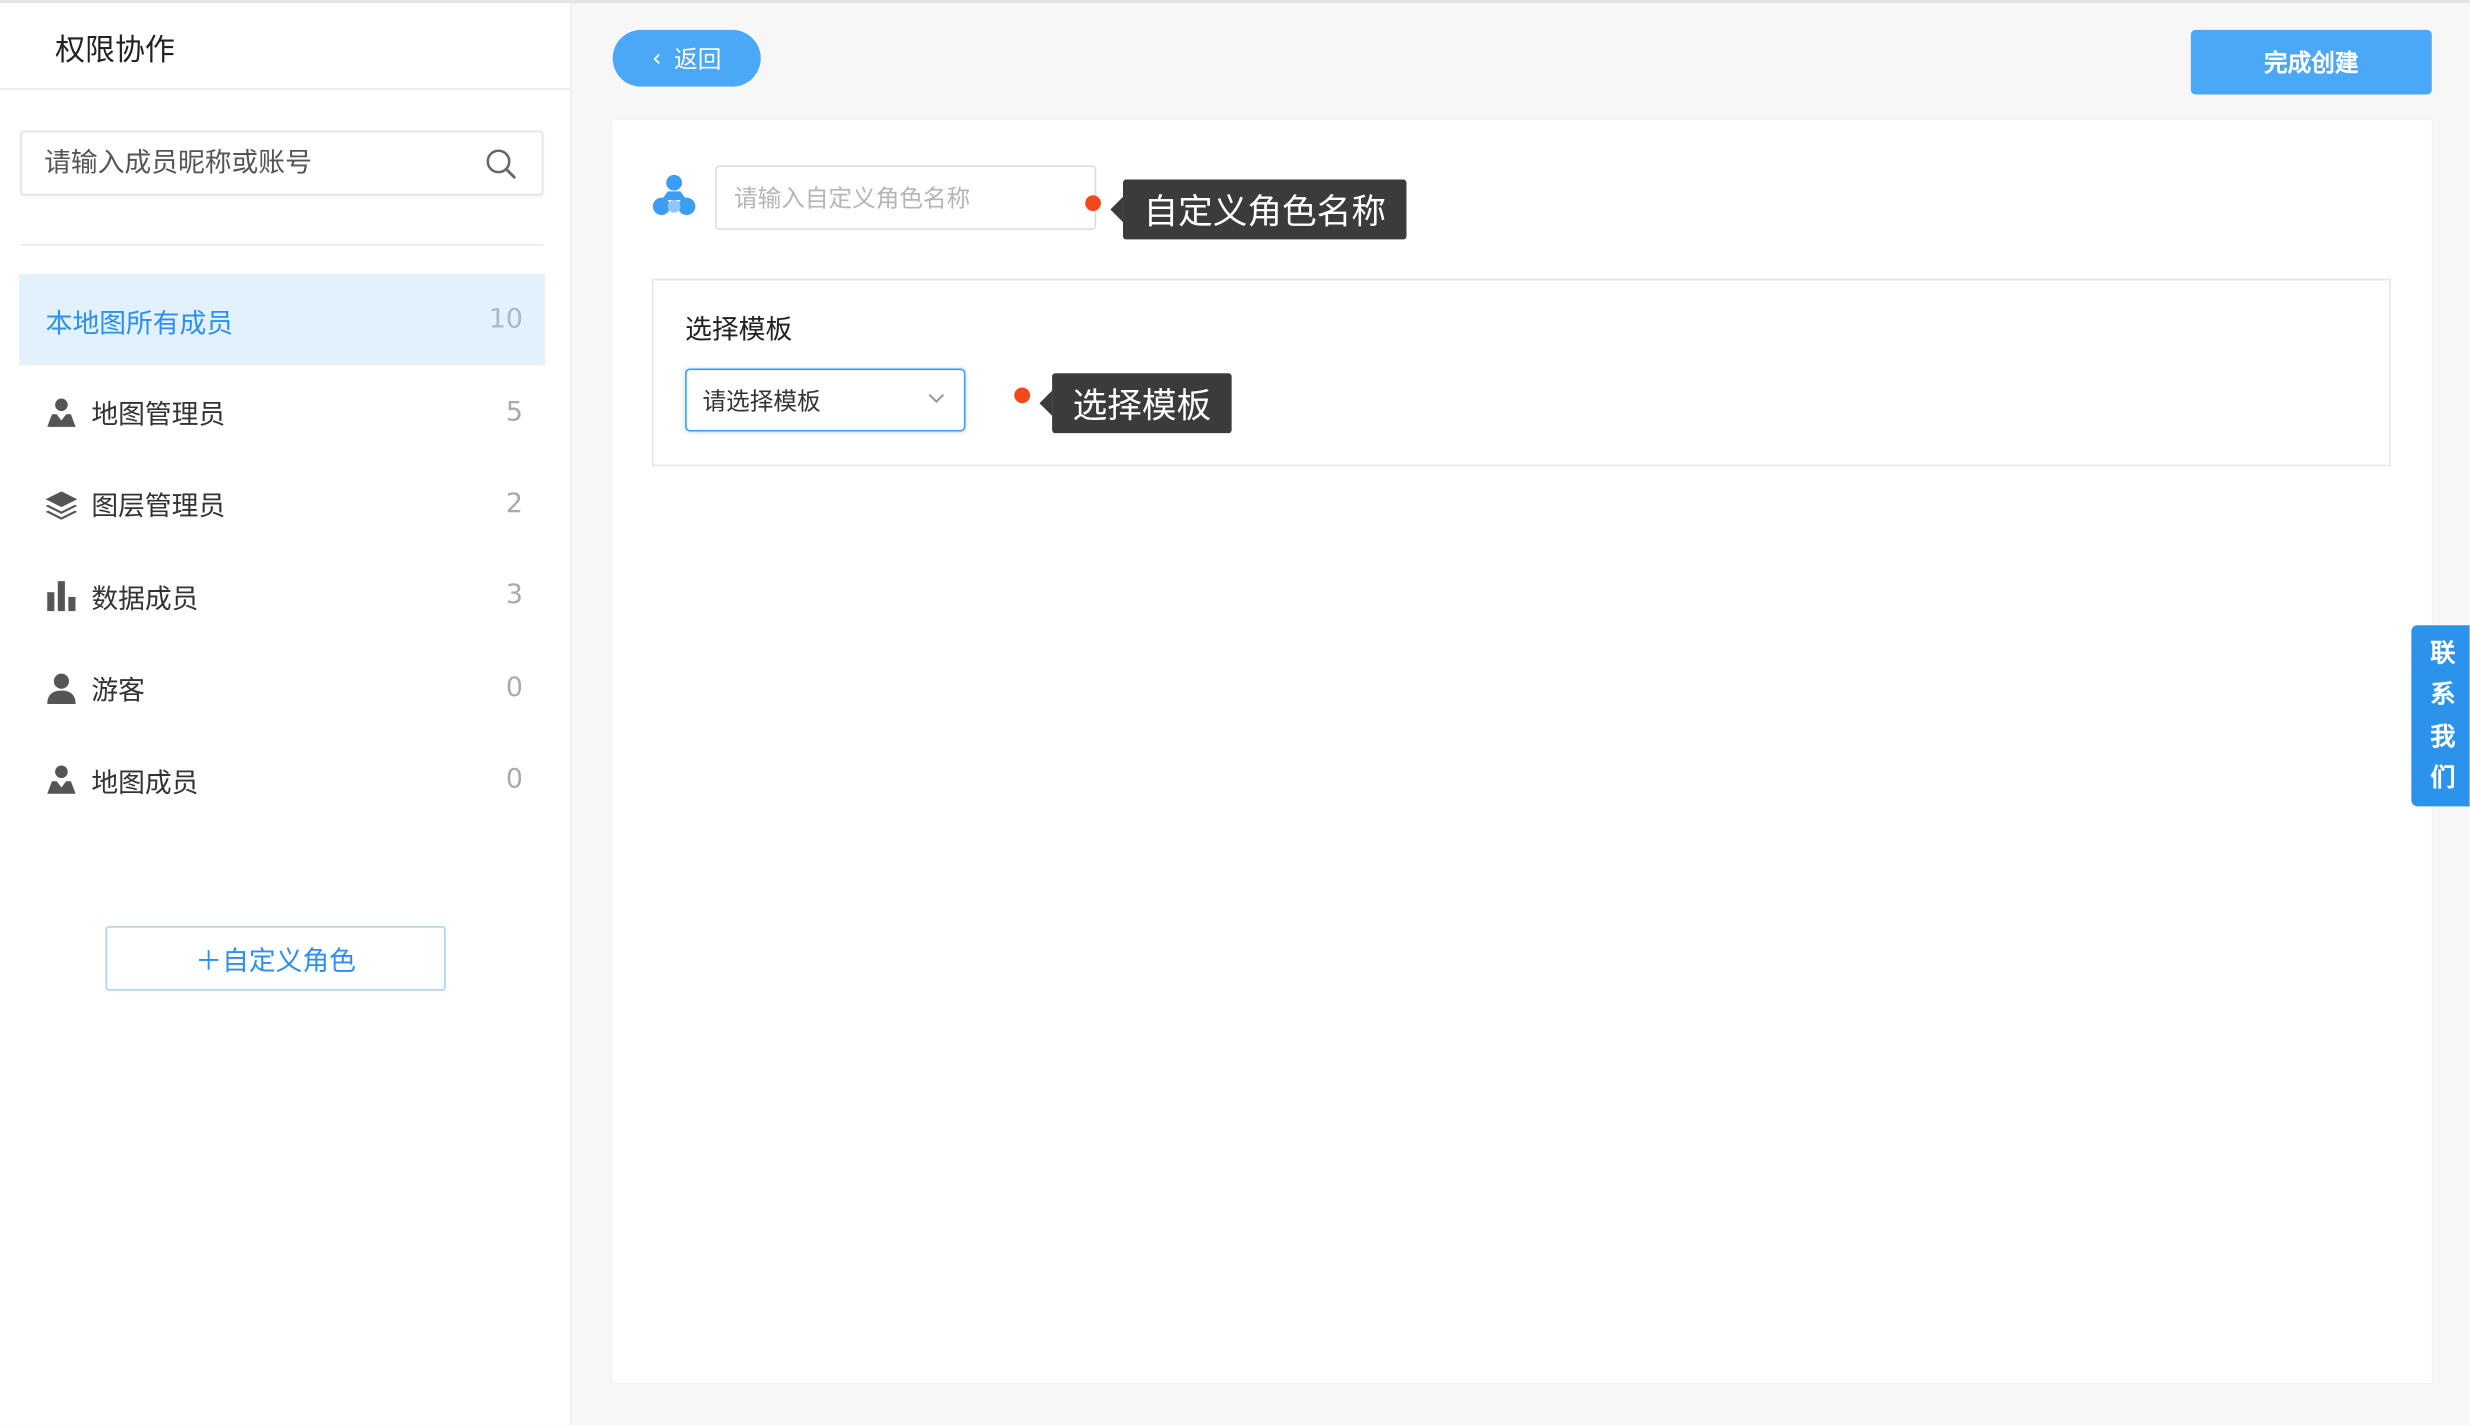 This screenshot has width=2470, height=1426. Describe the element at coordinates (505, 320) in the screenshot. I see `role-item-count: 10` at that location.